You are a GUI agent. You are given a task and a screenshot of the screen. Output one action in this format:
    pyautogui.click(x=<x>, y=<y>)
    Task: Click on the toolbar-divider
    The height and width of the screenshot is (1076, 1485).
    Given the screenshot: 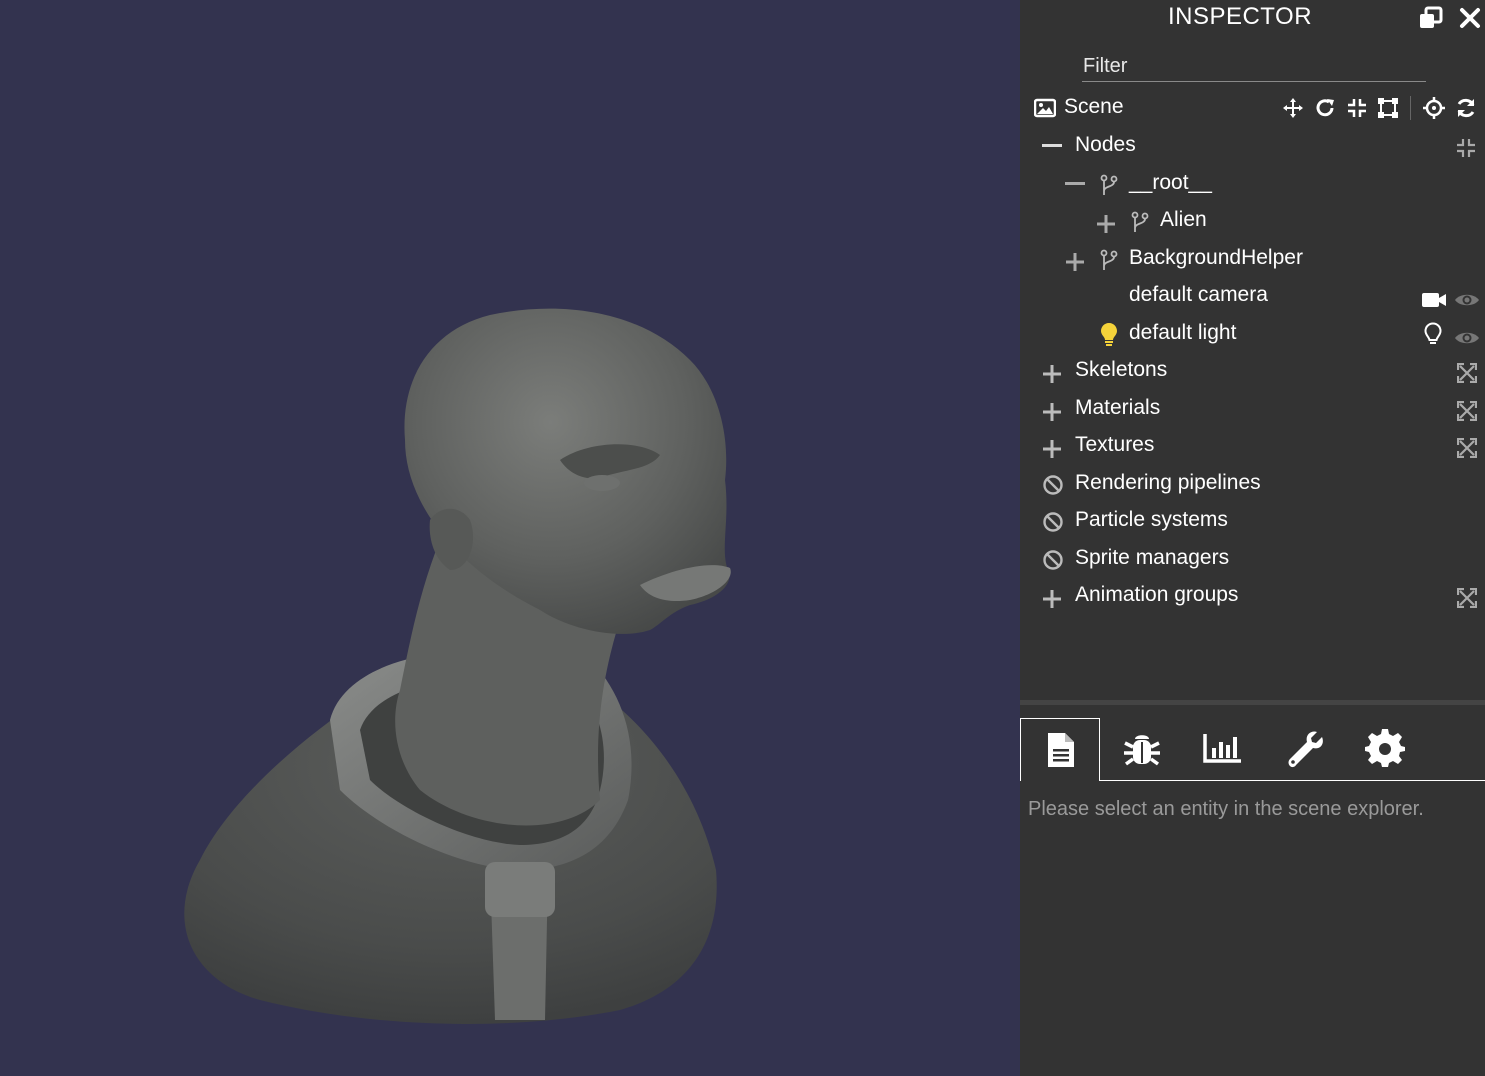 What is the action you would take?
    pyautogui.click(x=1410, y=108)
    